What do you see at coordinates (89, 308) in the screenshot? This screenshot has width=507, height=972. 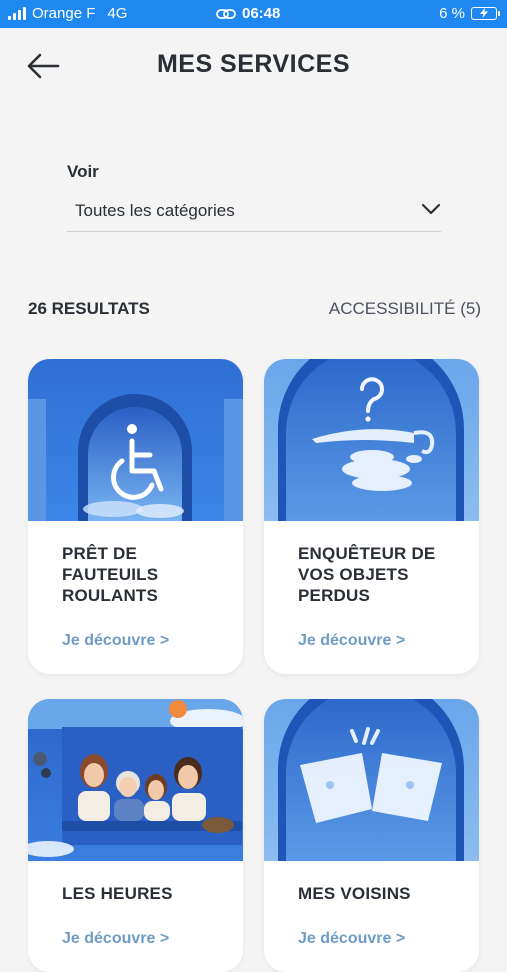 I see `results-count: 26 RESULTATS` at bounding box center [89, 308].